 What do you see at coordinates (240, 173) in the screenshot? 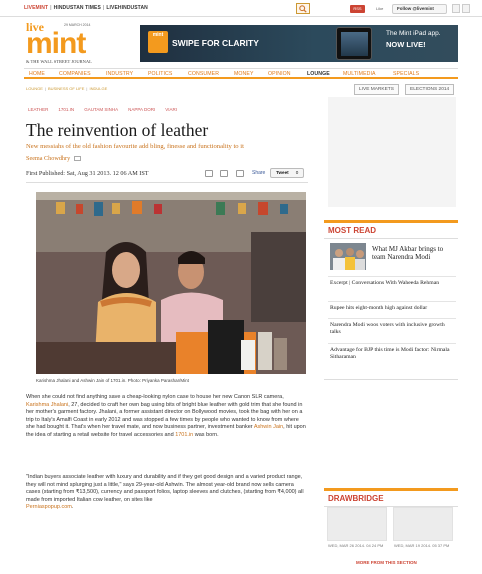
I see `print-icon` at bounding box center [240, 173].